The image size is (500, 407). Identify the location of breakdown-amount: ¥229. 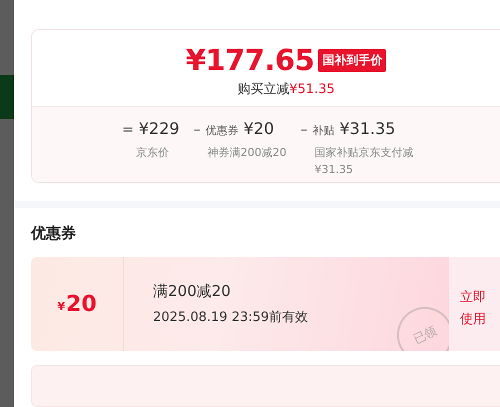
(159, 128).